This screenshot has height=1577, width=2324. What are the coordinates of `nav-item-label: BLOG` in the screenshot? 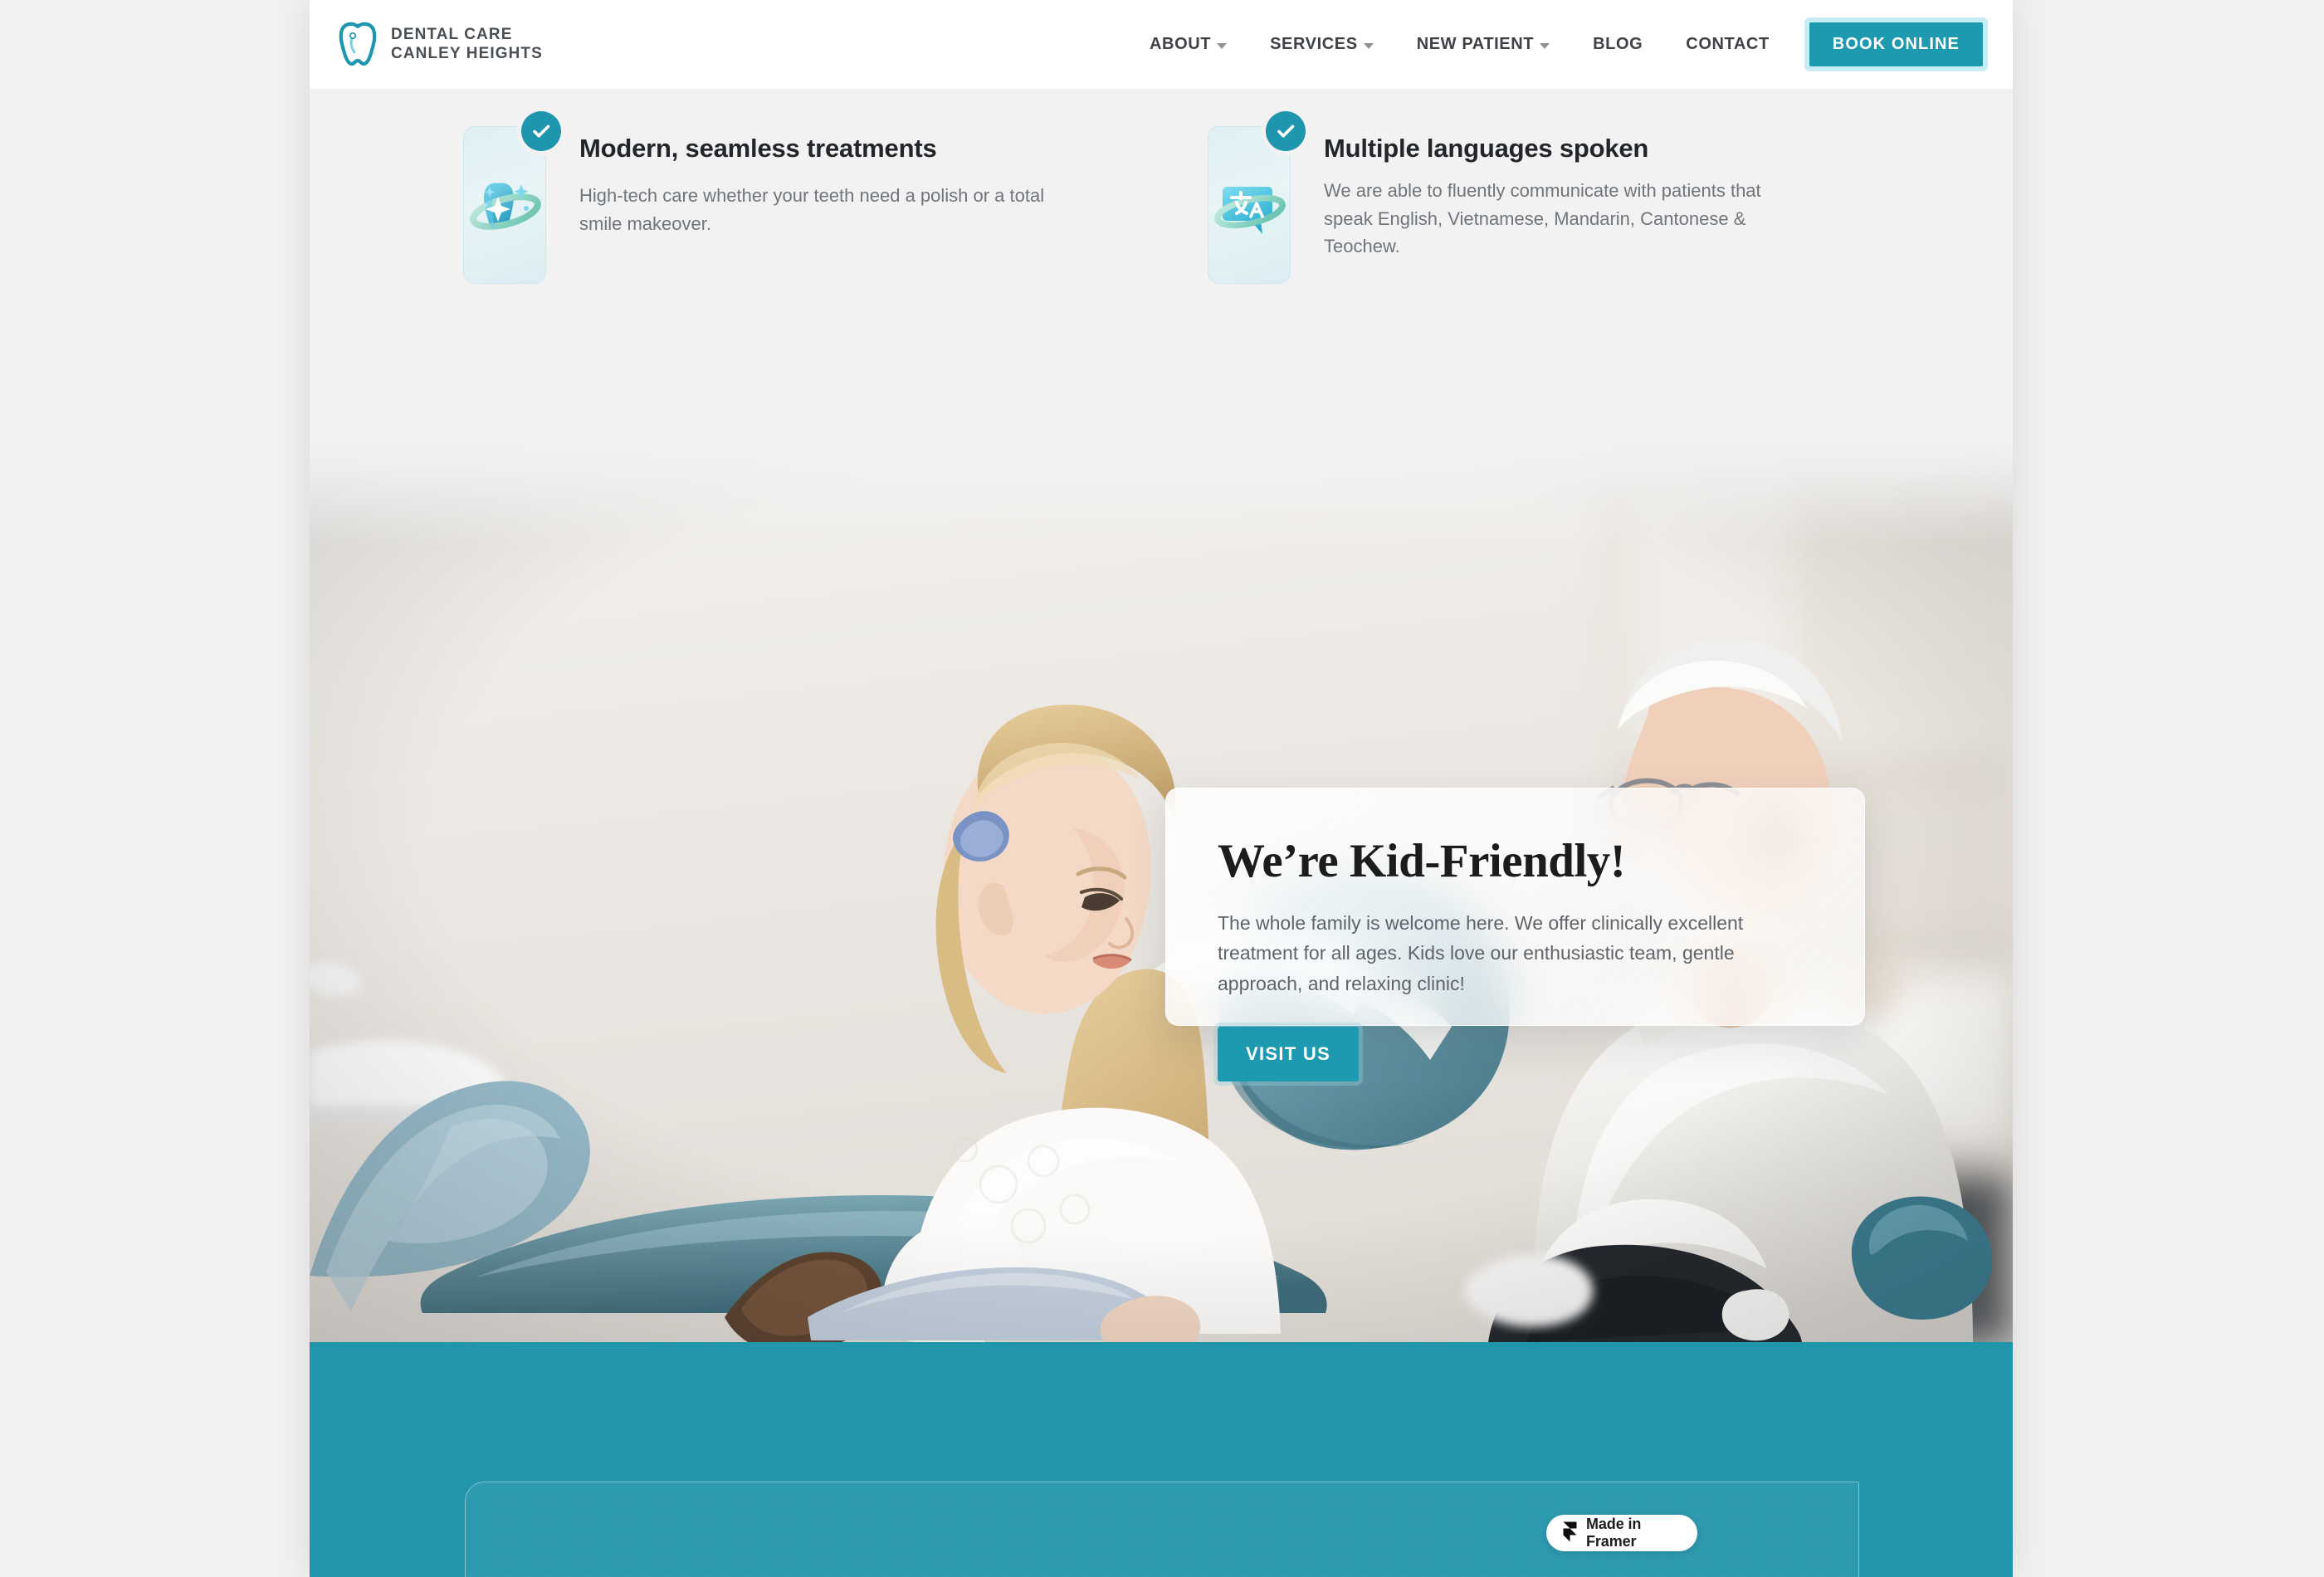 It's located at (1618, 44).